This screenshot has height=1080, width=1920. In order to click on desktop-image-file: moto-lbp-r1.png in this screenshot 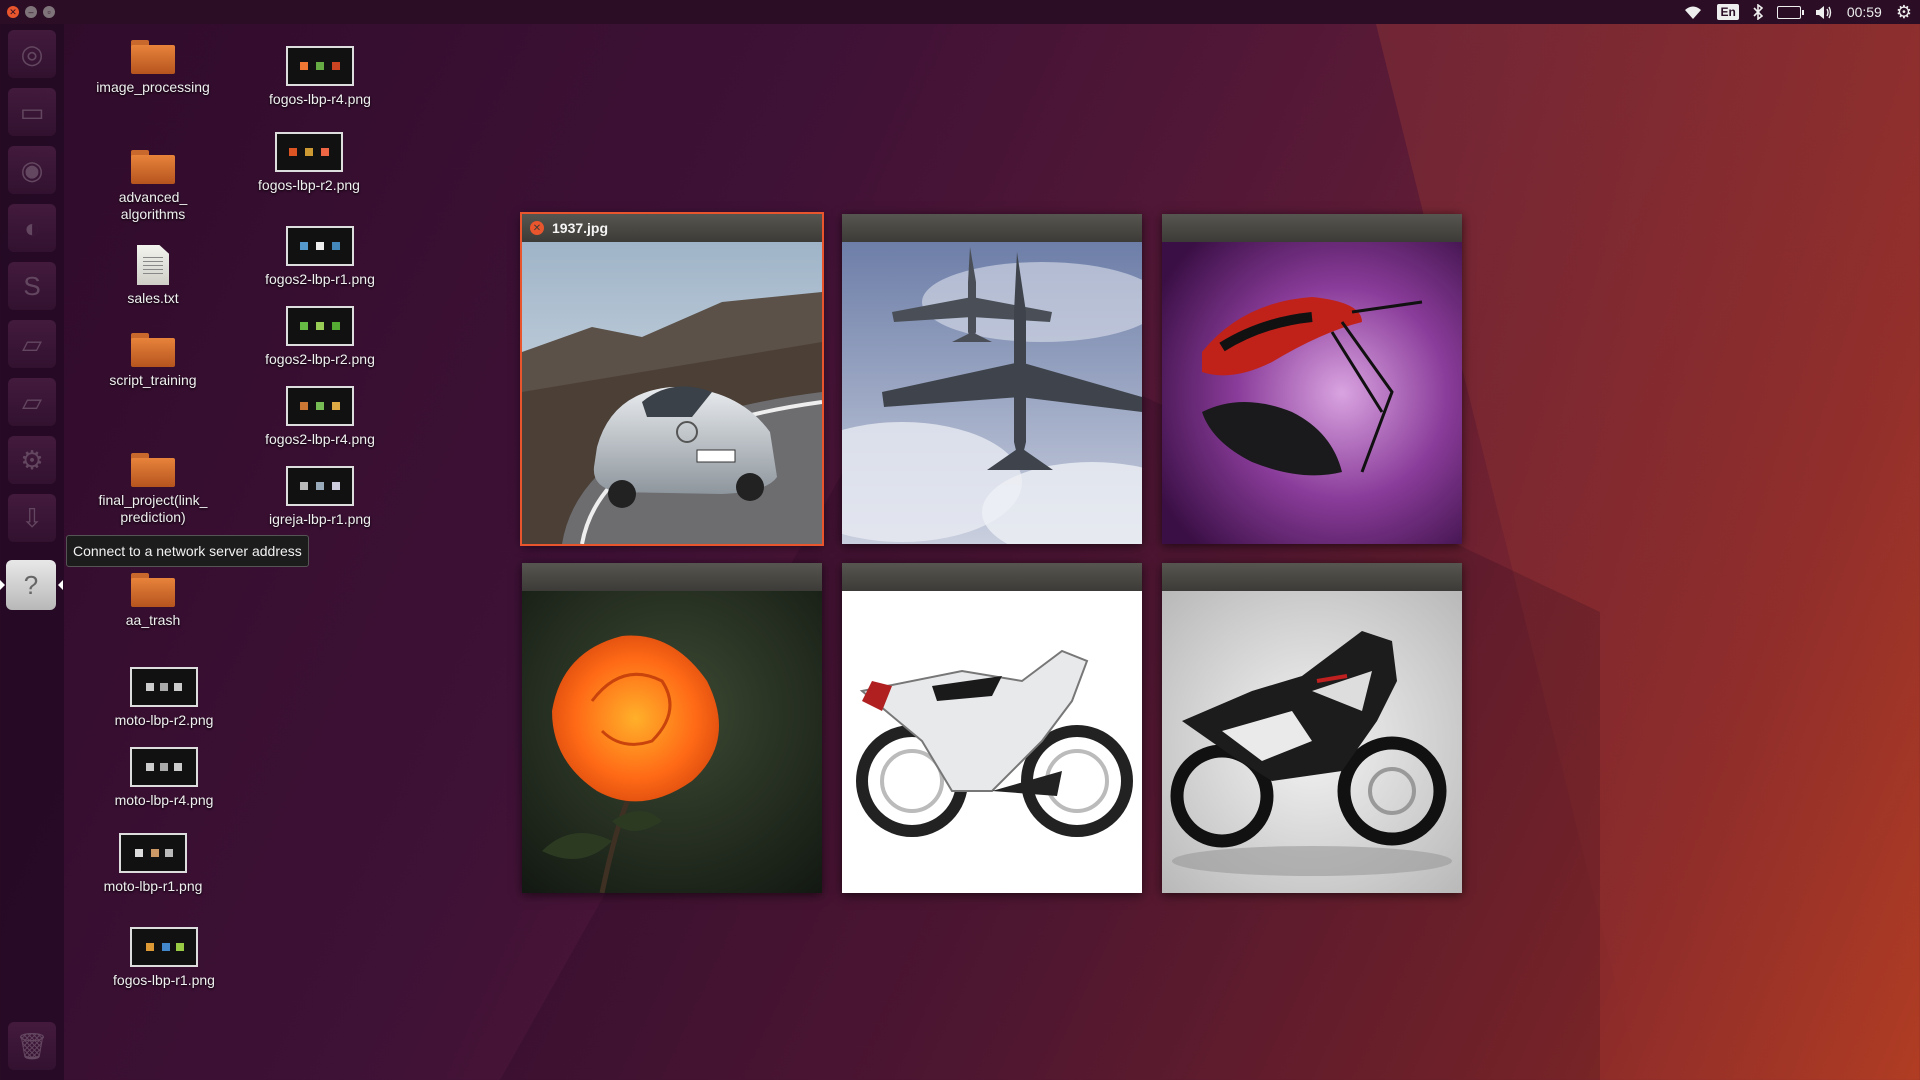, I will do `click(153, 864)`.